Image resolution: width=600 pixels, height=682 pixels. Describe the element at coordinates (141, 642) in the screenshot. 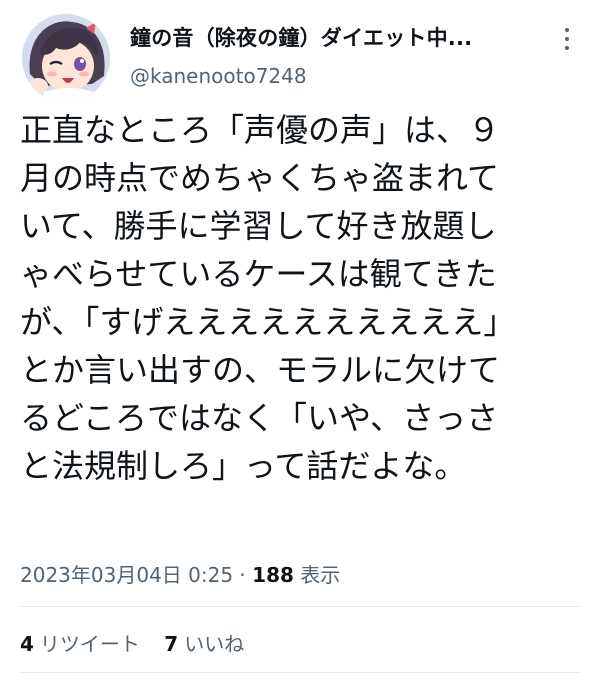

I see `engagement-stats: 4 リツイート 7 いいね` at that location.